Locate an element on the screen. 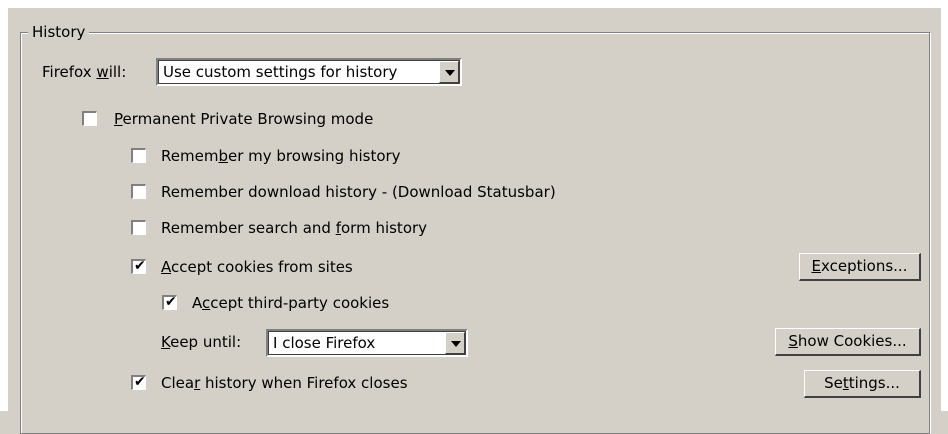 The height and width of the screenshot is (434, 948). firefox-will-dropdown-button is located at coordinates (449, 72).